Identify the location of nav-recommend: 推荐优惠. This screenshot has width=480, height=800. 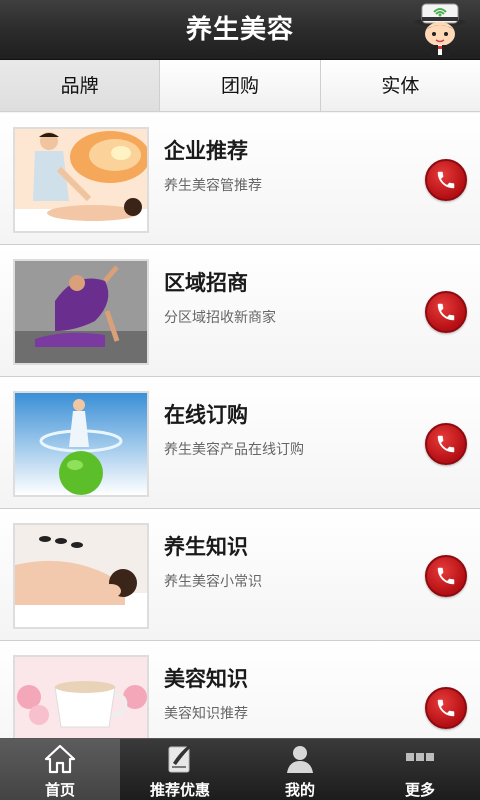
(180, 769).